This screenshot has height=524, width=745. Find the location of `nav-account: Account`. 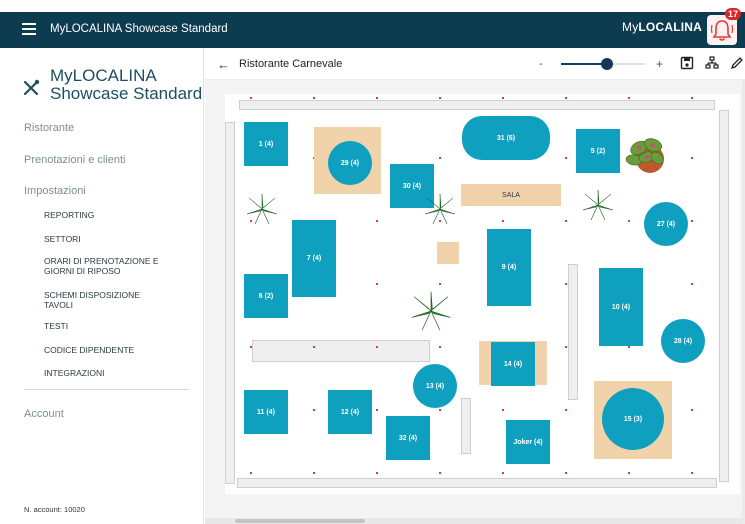

nav-account: Account is located at coordinates (44, 414).